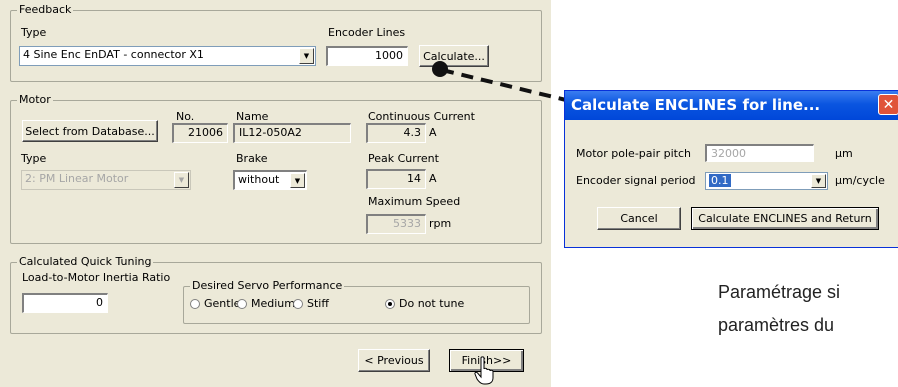 This screenshot has width=898, height=387. What do you see at coordinates (759, 153) in the screenshot?
I see `pole-pitch-field: 32000` at bounding box center [759, 153].